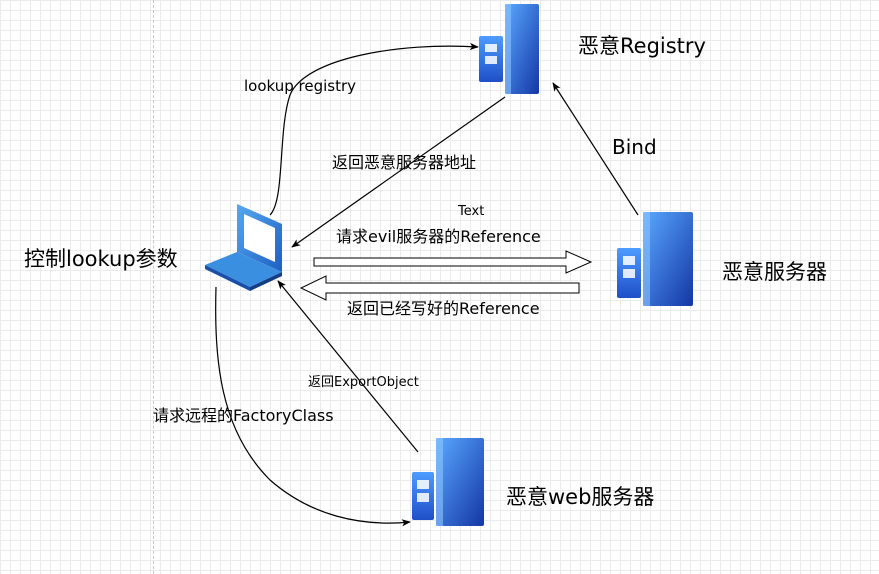 The width and height of the screenshot is (879, 574). Describe the element at coordinates (404, 162) in the screenshot. I see `return-address-label: 返回恶意服务器地址` at that location.